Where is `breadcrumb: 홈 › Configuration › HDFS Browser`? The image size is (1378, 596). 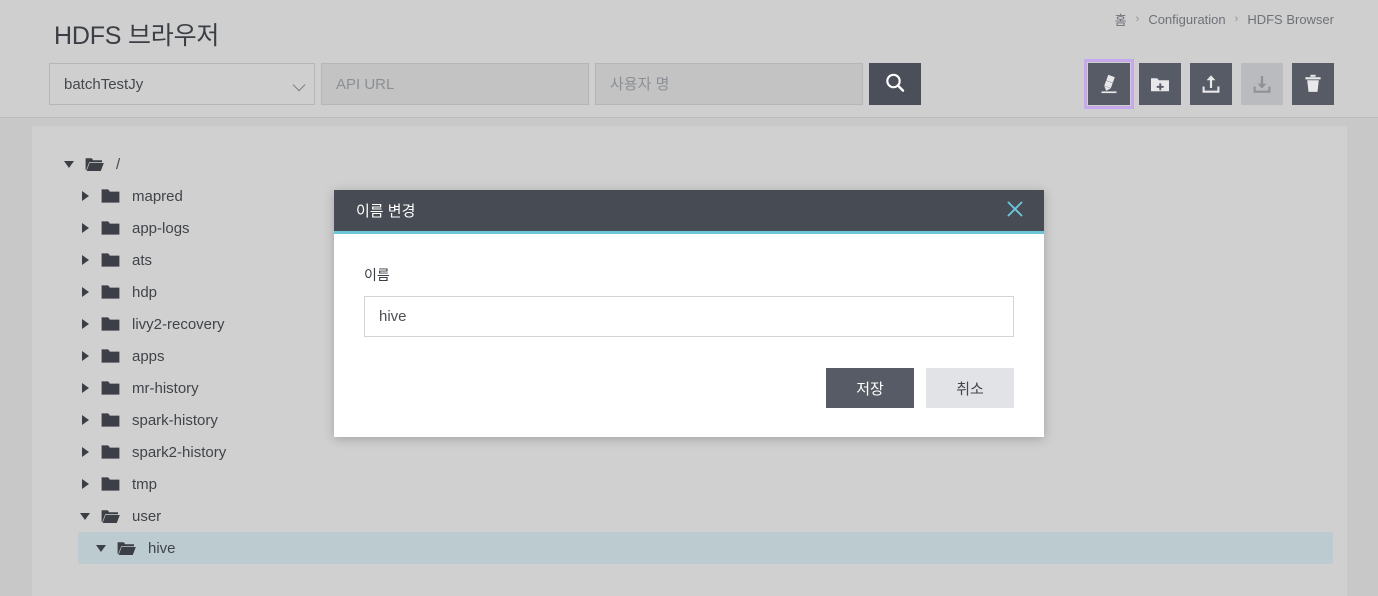 breadcrumb: 홈 › Configuration › HDFS Browser is located at coordinates (1224, 19).